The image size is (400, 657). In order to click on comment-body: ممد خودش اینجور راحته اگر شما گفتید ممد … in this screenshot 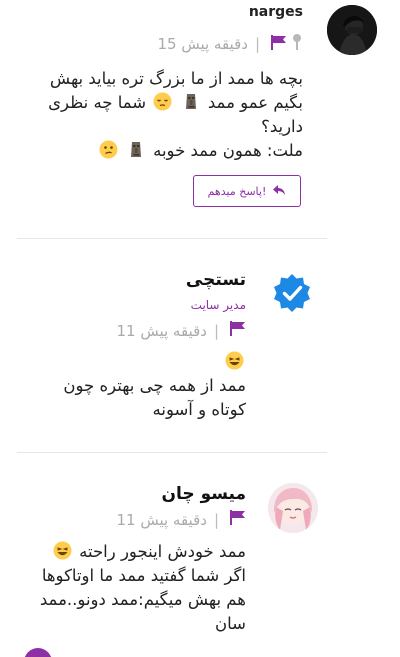, I will do `click(136, 588)`.